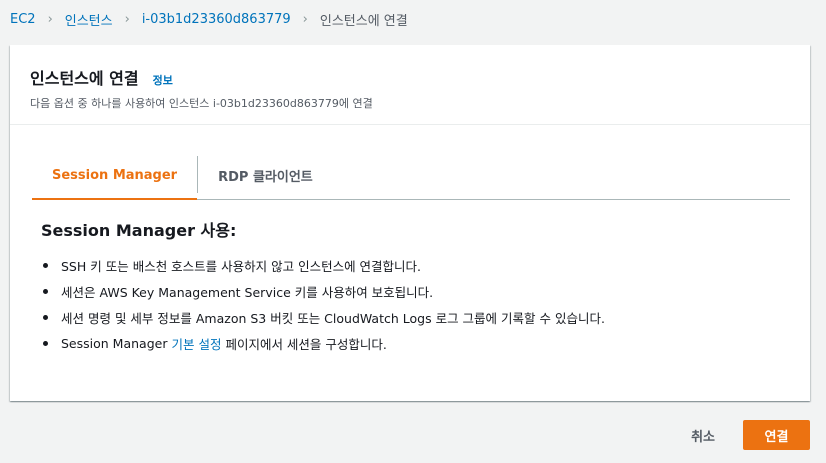 This screenshot has width=826, height=463. Describe the element at coordinates (241, 266) in the screenshot. I see `list-item-text: SSH 키 또는 배스천 호스트를 사용하지 않고 인스턴스에 연결합니다.` at that location.